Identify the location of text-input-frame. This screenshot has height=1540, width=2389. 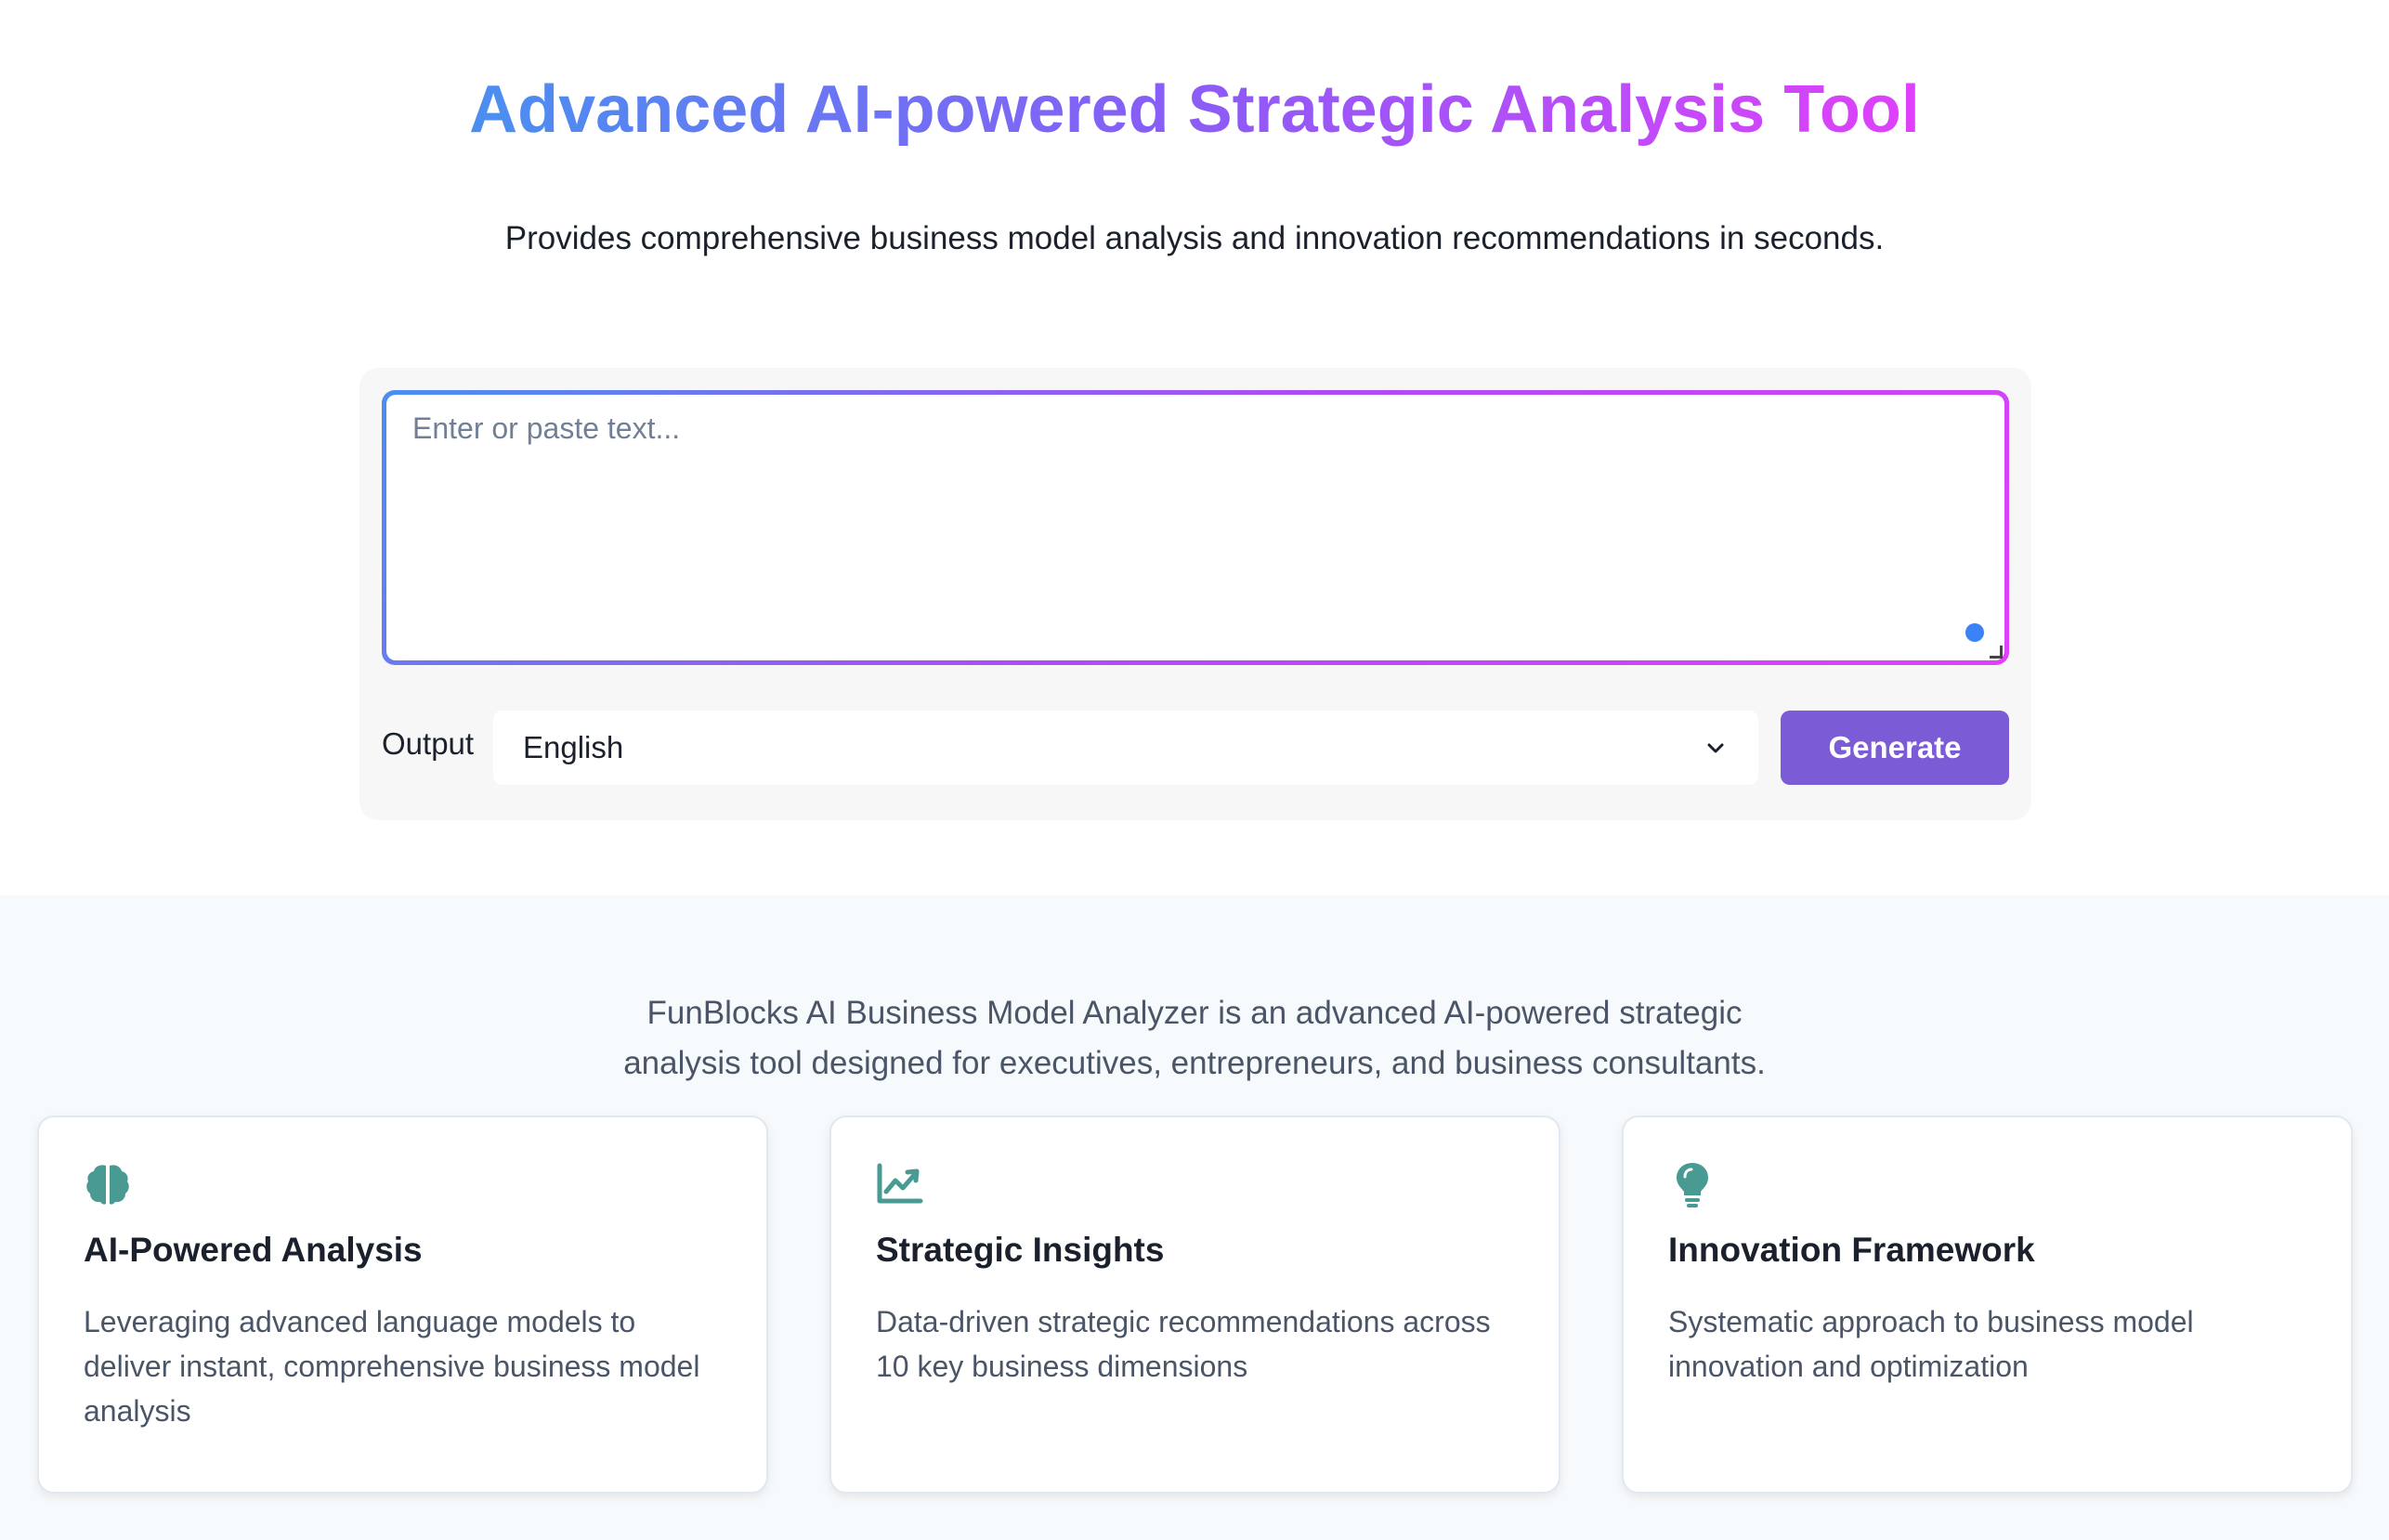
(1195, 527).